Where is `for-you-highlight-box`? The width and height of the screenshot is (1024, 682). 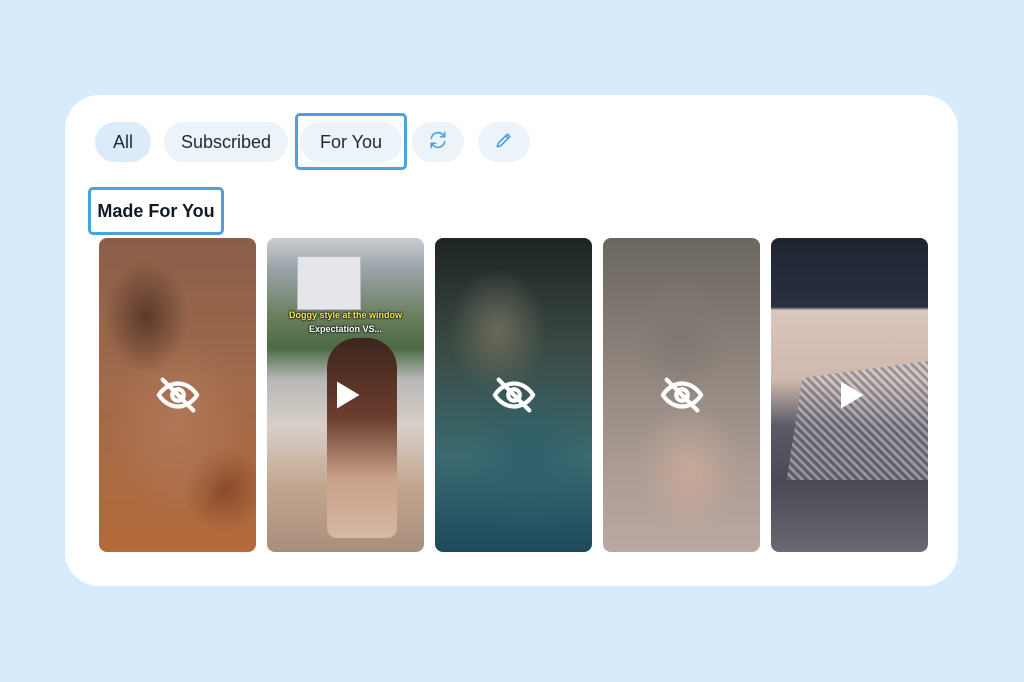 for-you-highlight-box is located at coordinates (351, 141).